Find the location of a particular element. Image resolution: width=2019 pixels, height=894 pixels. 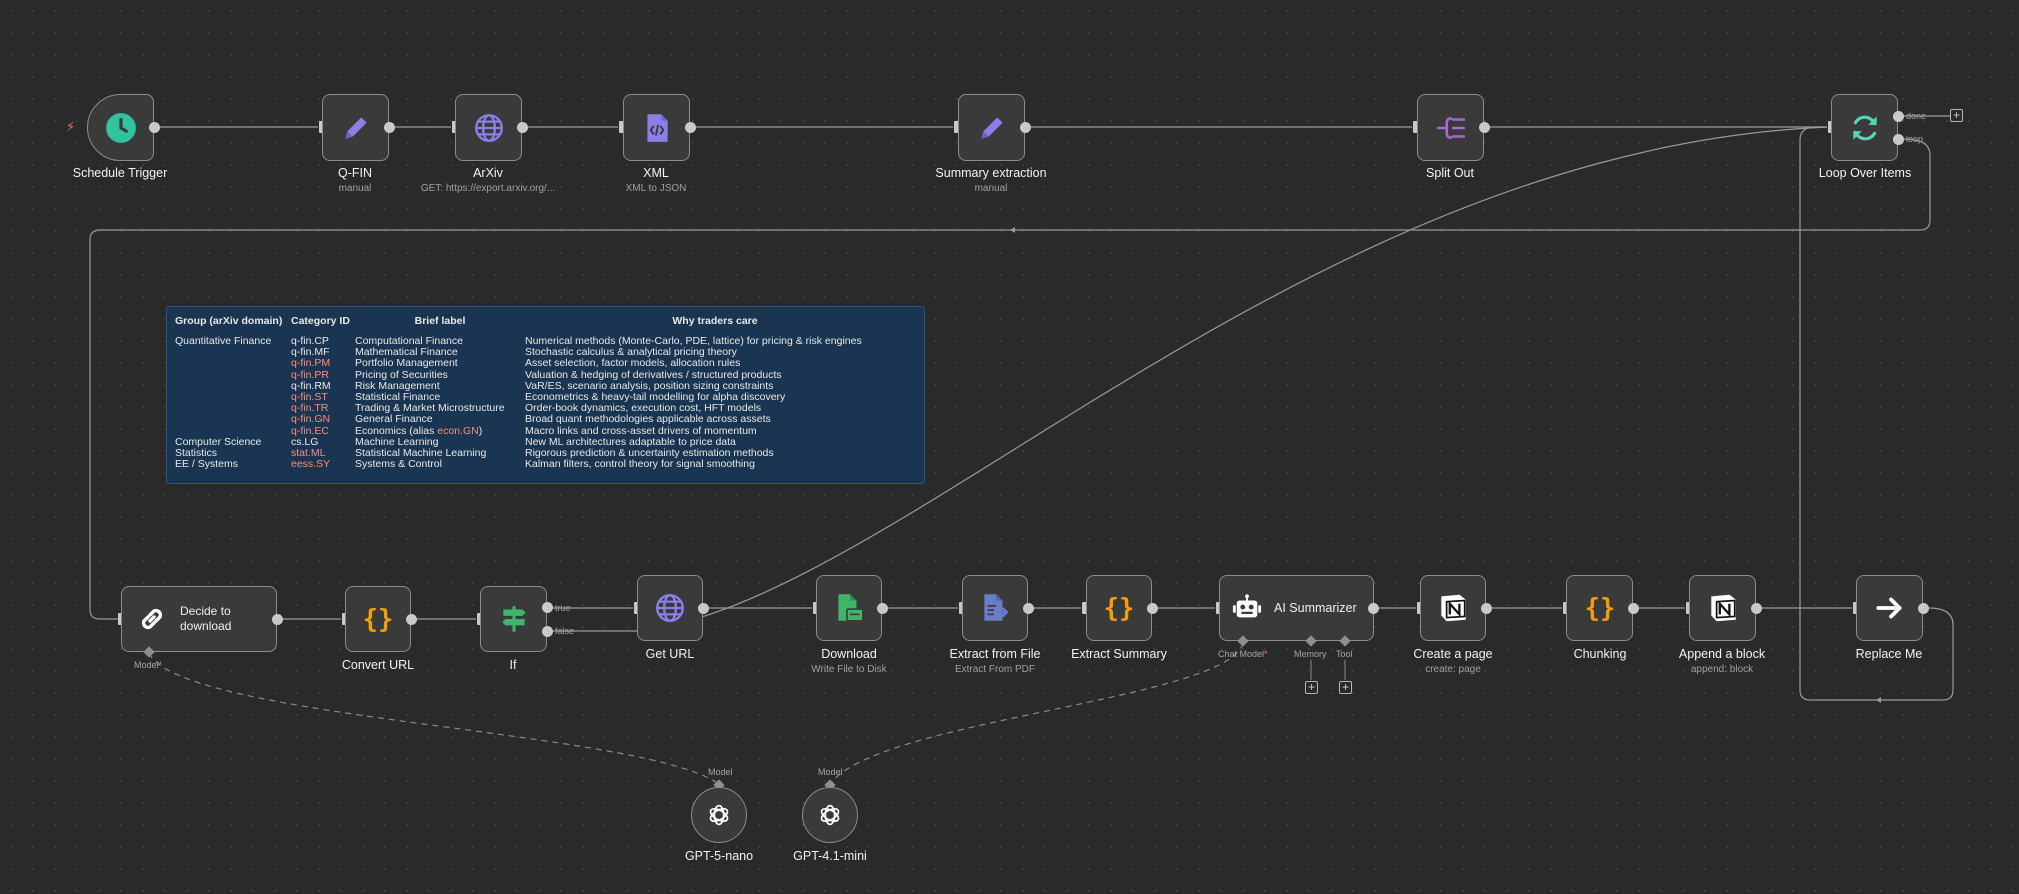

clock-icon is located at coordinates (120, 127).